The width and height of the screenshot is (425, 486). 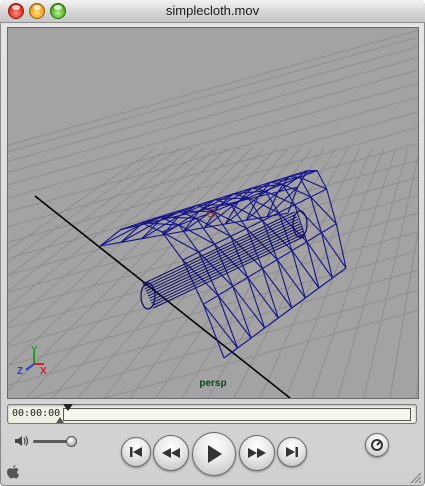 I want to click on title-bar: simplecloth.mov, so click(x=212, y=11).